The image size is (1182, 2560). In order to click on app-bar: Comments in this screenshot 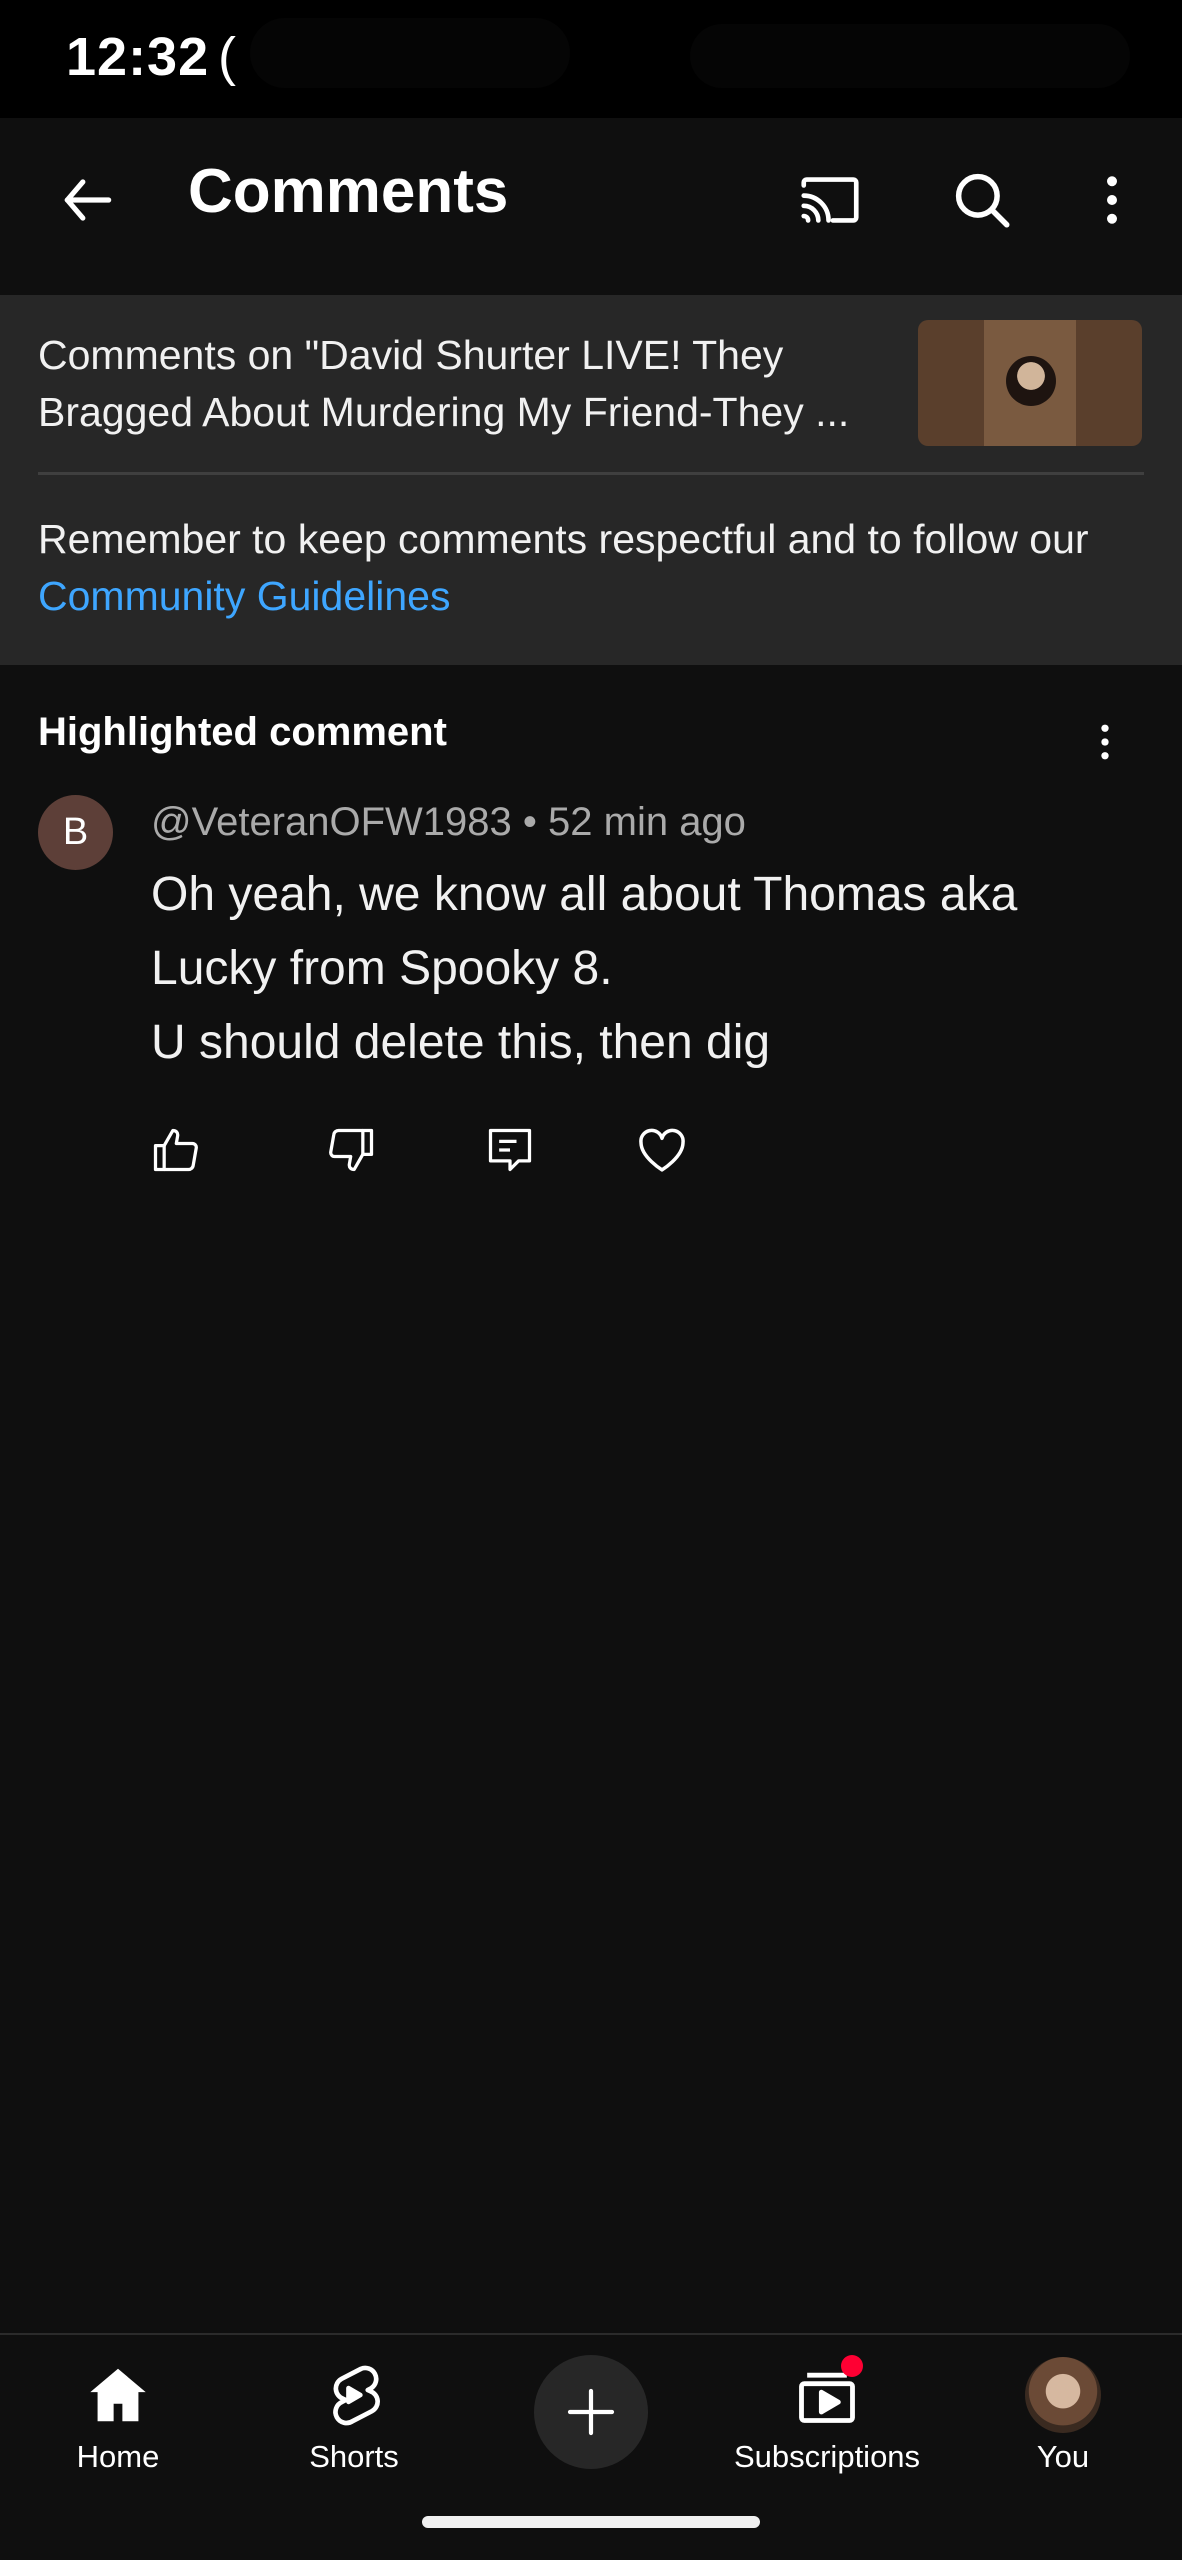, I will do `click(591, 206)`.